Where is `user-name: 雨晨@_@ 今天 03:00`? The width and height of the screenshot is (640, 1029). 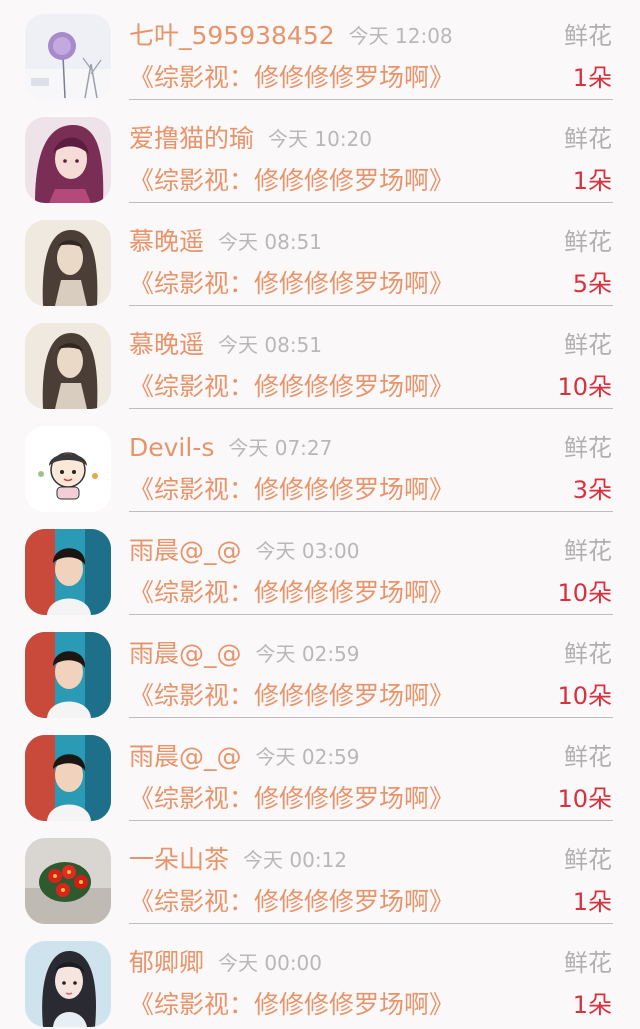 user-name: 雨晨@_@ 今天 03:00 is located at coordinates (244, 551).